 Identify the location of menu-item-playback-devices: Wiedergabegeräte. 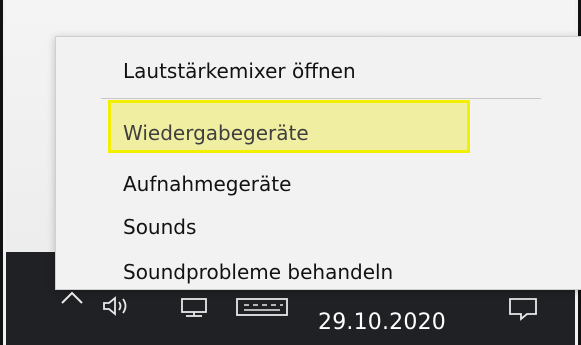
(216, 133).